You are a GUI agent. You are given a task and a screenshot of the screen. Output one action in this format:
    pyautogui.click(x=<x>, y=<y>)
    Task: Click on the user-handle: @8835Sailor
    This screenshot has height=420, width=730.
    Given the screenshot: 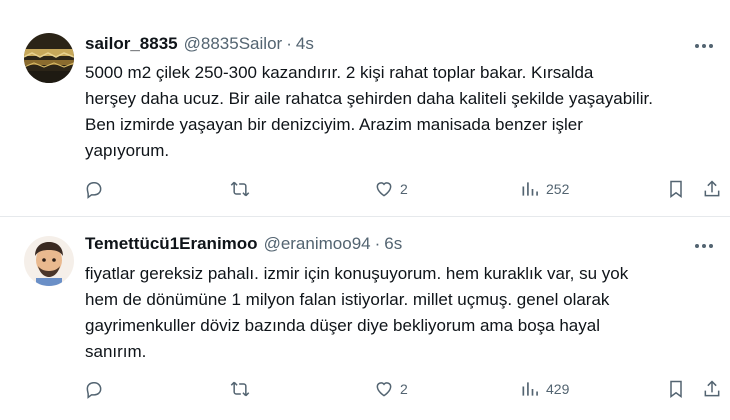 What is the action you would take?
    pyautogui.click(x=233, y=44)
    